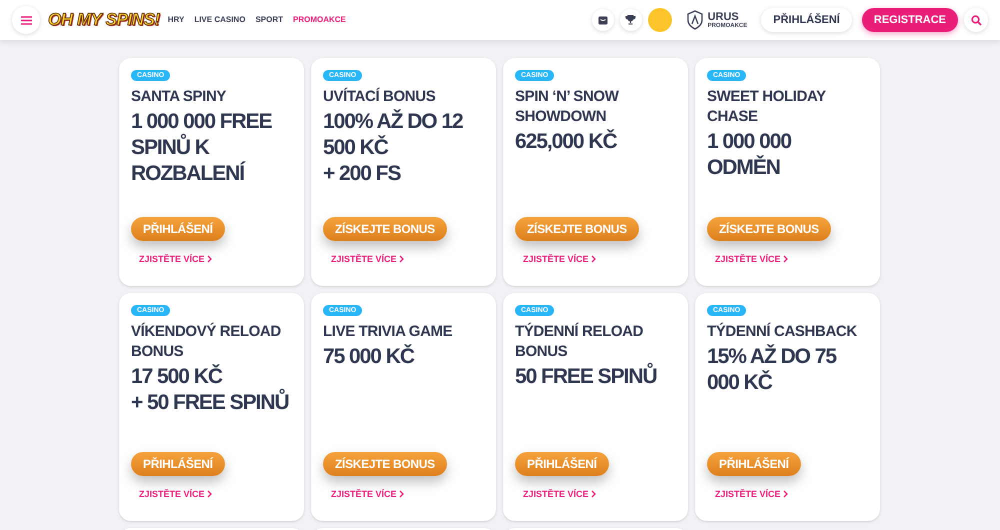 The height and width of the screenshot is (530, 1000). Describe the element at coordinates (319, 20) in the screenshot. I see `nav-link: PROMOAKCE` at that location.